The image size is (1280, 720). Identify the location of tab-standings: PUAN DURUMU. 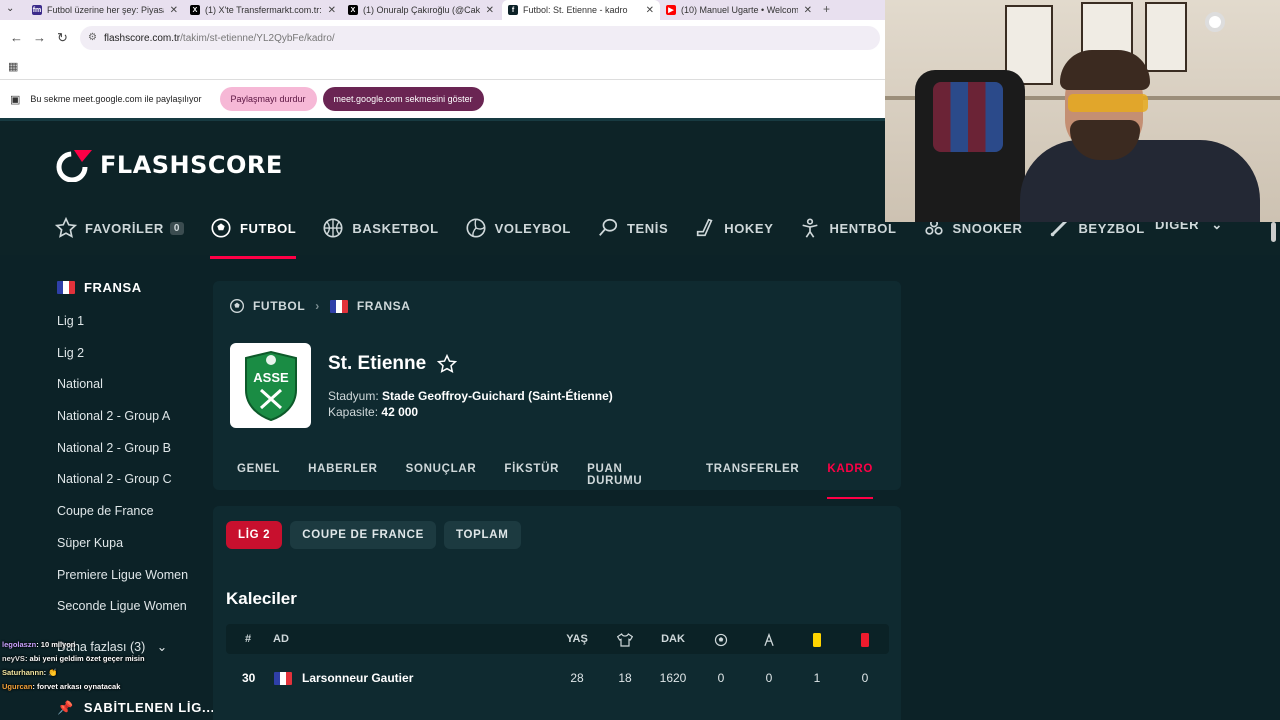
(632, 475).